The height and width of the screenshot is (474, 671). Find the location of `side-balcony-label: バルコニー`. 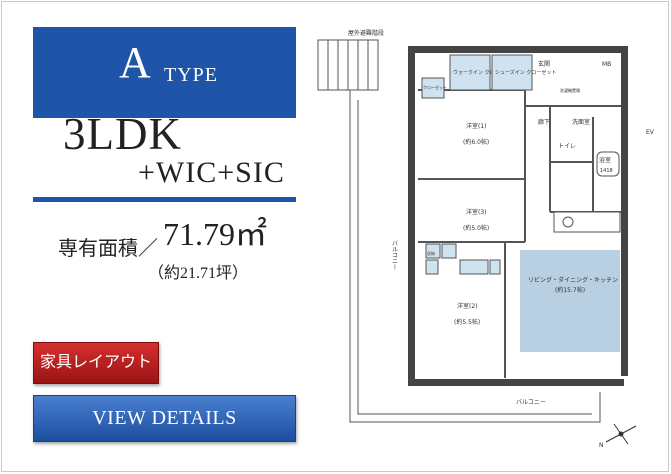

side-balcony-label: バルコニー is located at coordinates (394, 255).